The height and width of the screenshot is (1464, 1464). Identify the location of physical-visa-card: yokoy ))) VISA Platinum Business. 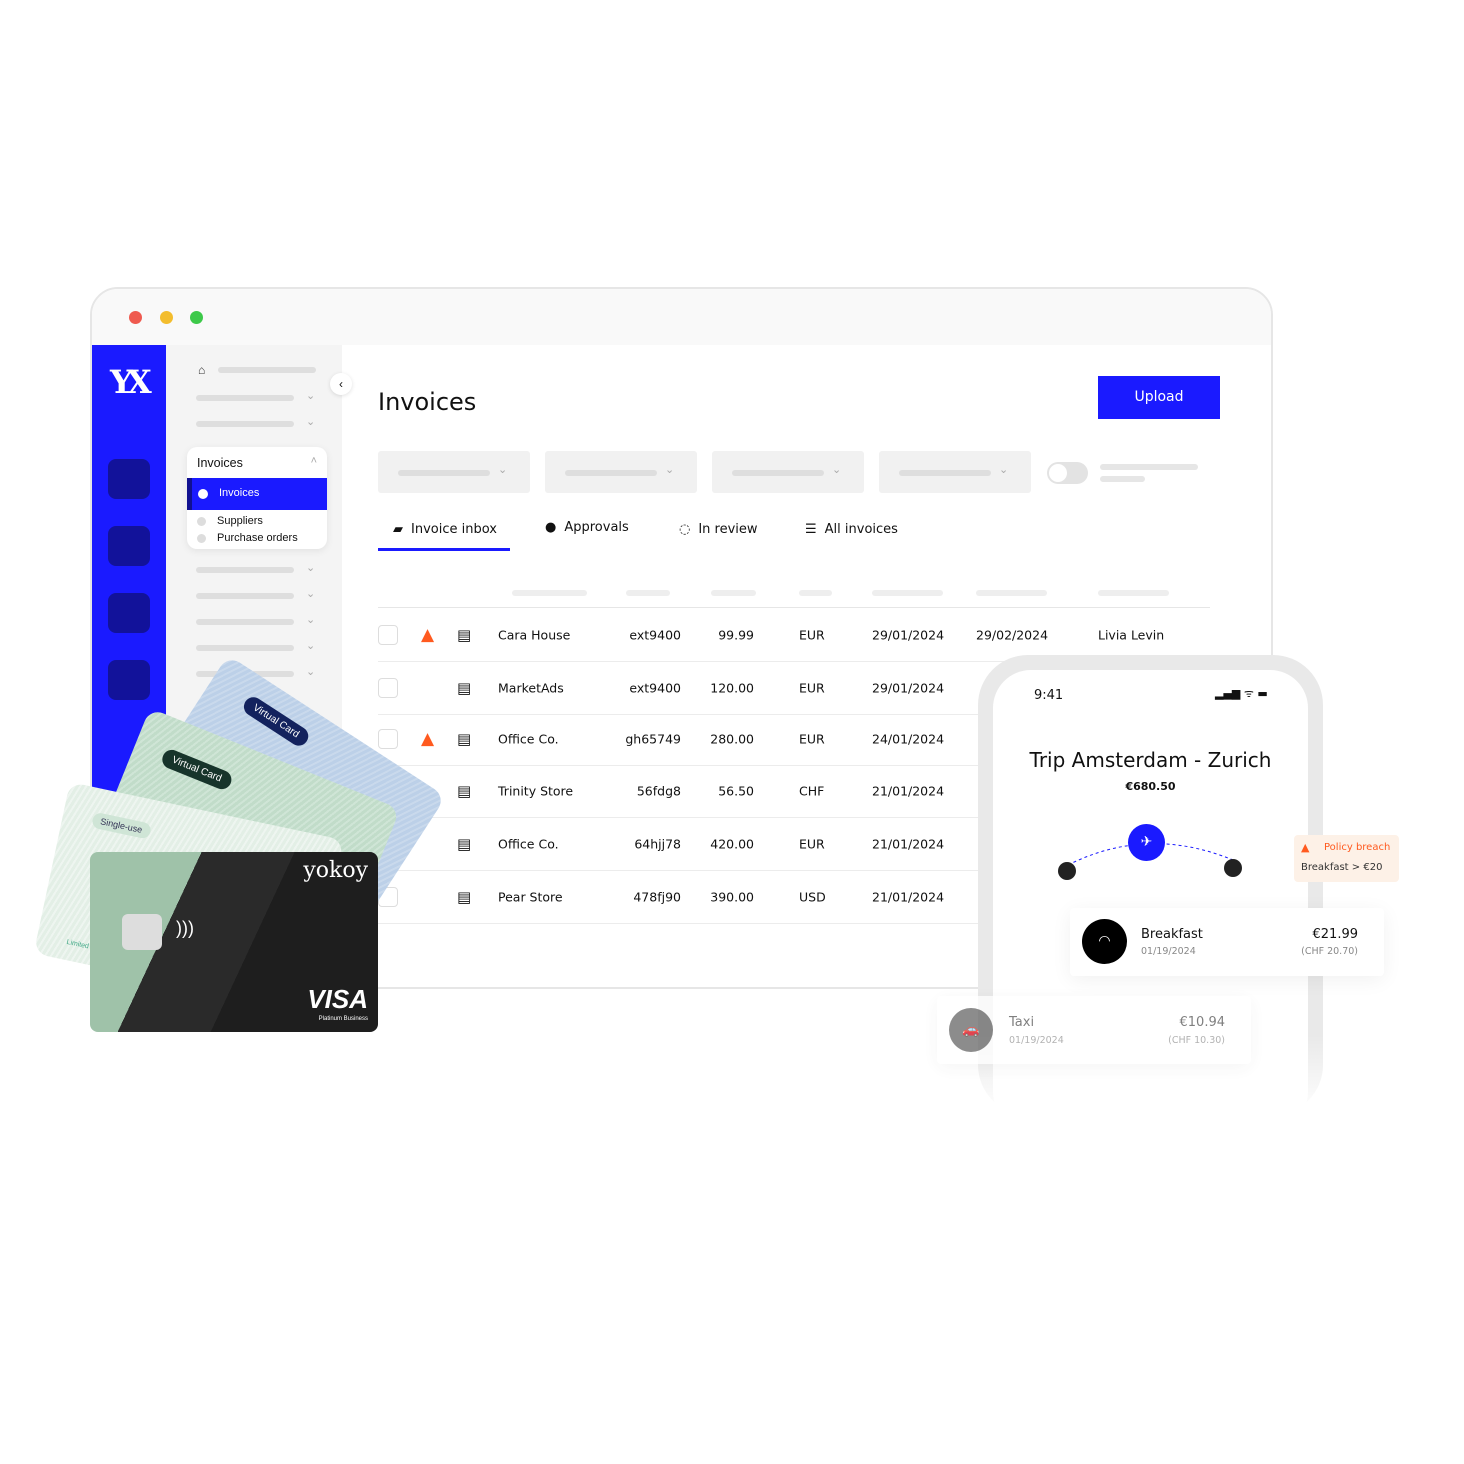
(234, 942).